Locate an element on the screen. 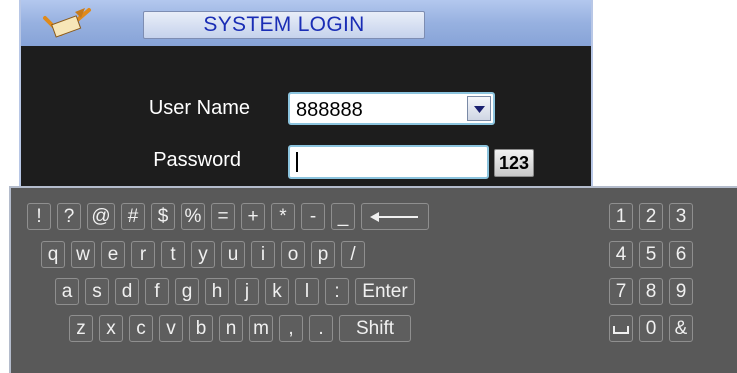  char-key: e is located at coordinates (113, 254).